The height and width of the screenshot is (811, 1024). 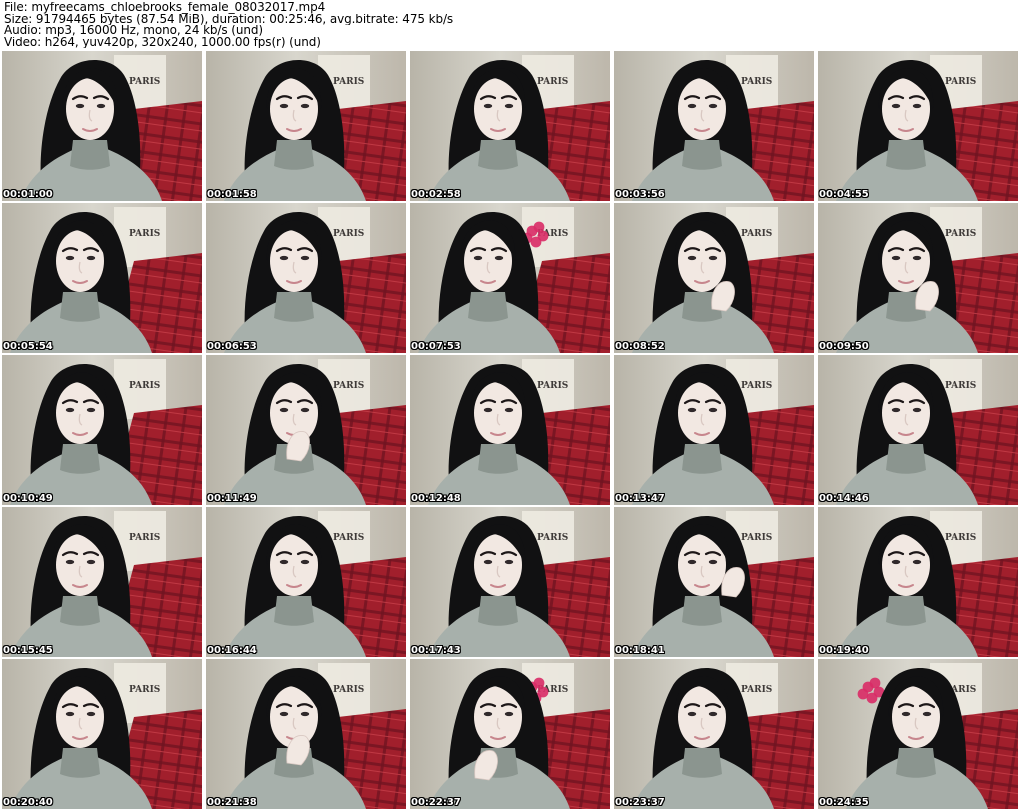 What do you see at coordinates (436, 498) in the screenshot?
I see `thumbnail-timestamp: 00:12:48` at bounding box center [436, 498].